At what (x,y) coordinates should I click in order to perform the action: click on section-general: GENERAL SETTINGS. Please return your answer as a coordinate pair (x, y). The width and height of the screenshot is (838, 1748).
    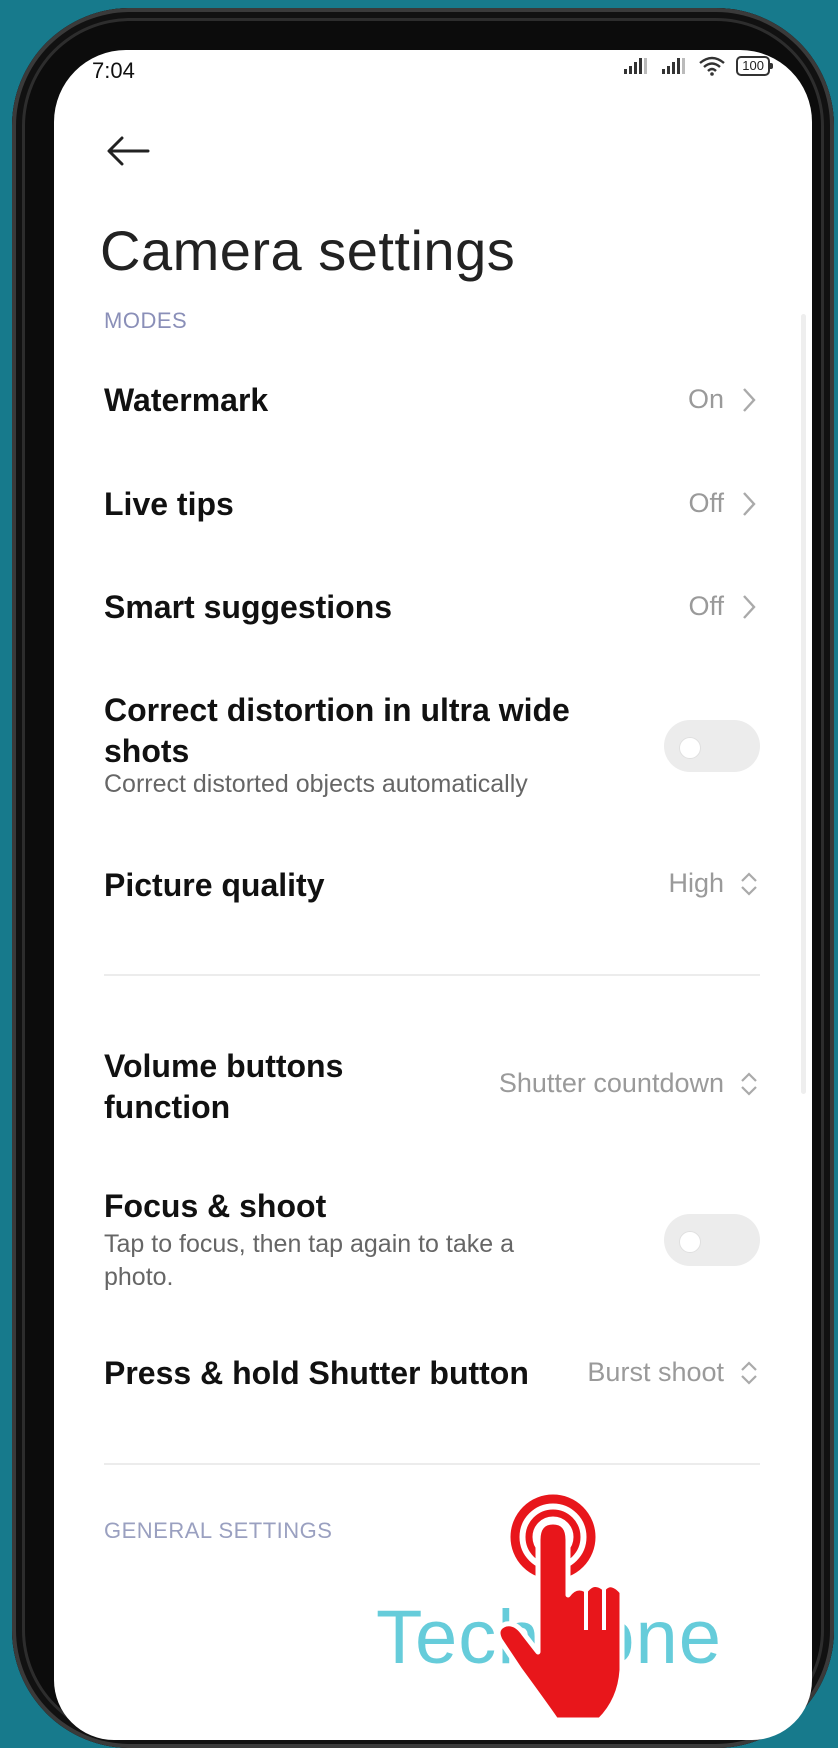
    Looking at the image, I should click on (218, 1530).